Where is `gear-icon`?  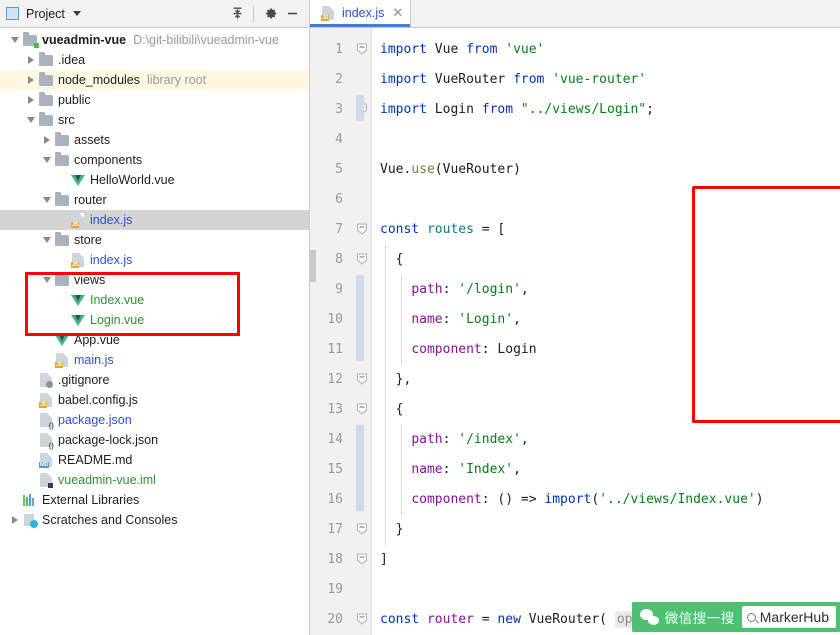 gear-icon is located at coordinates (270, 14).